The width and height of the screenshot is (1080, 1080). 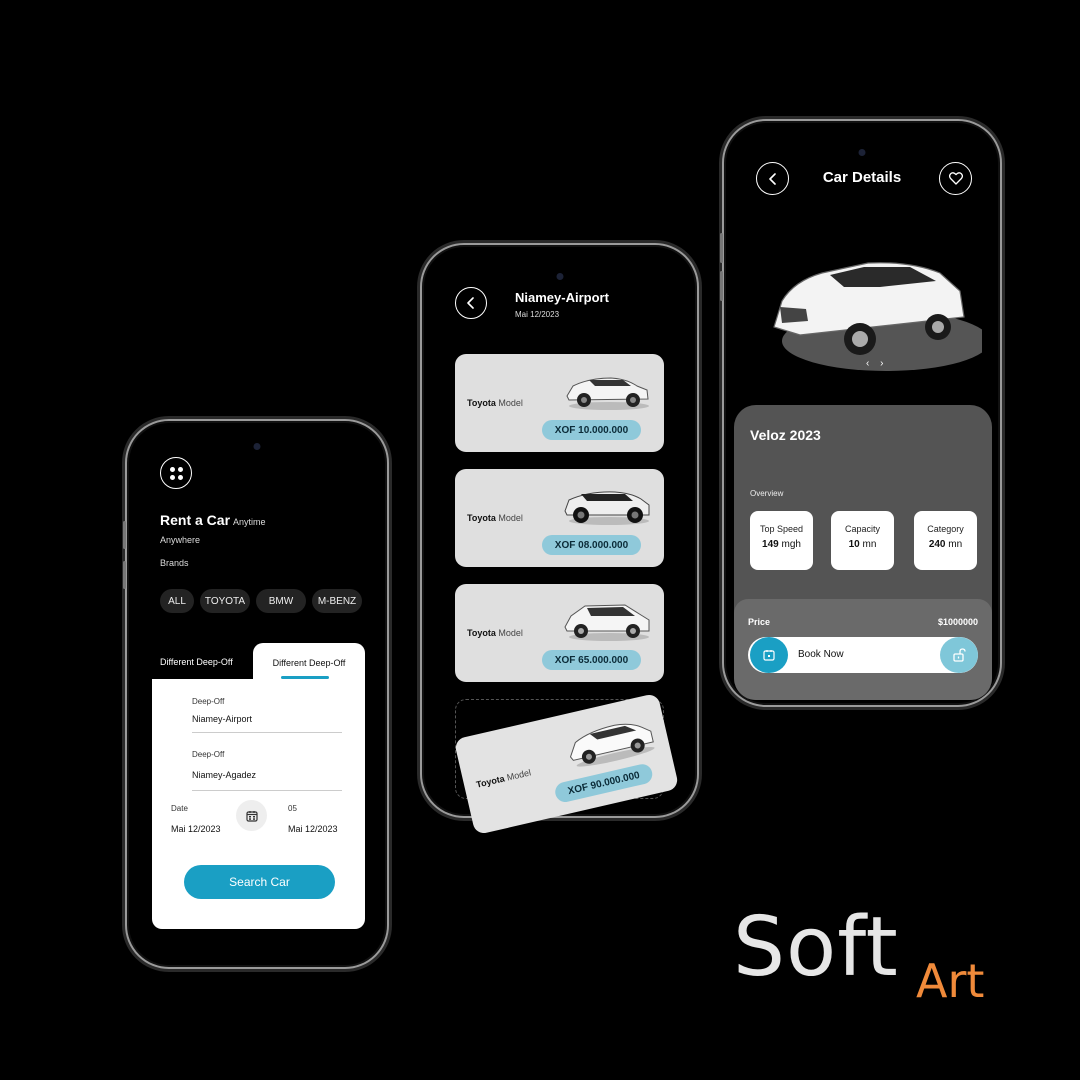 I want to click on car-card: Toyota Model XOF 65.000.000, so click(x=559, y=633).